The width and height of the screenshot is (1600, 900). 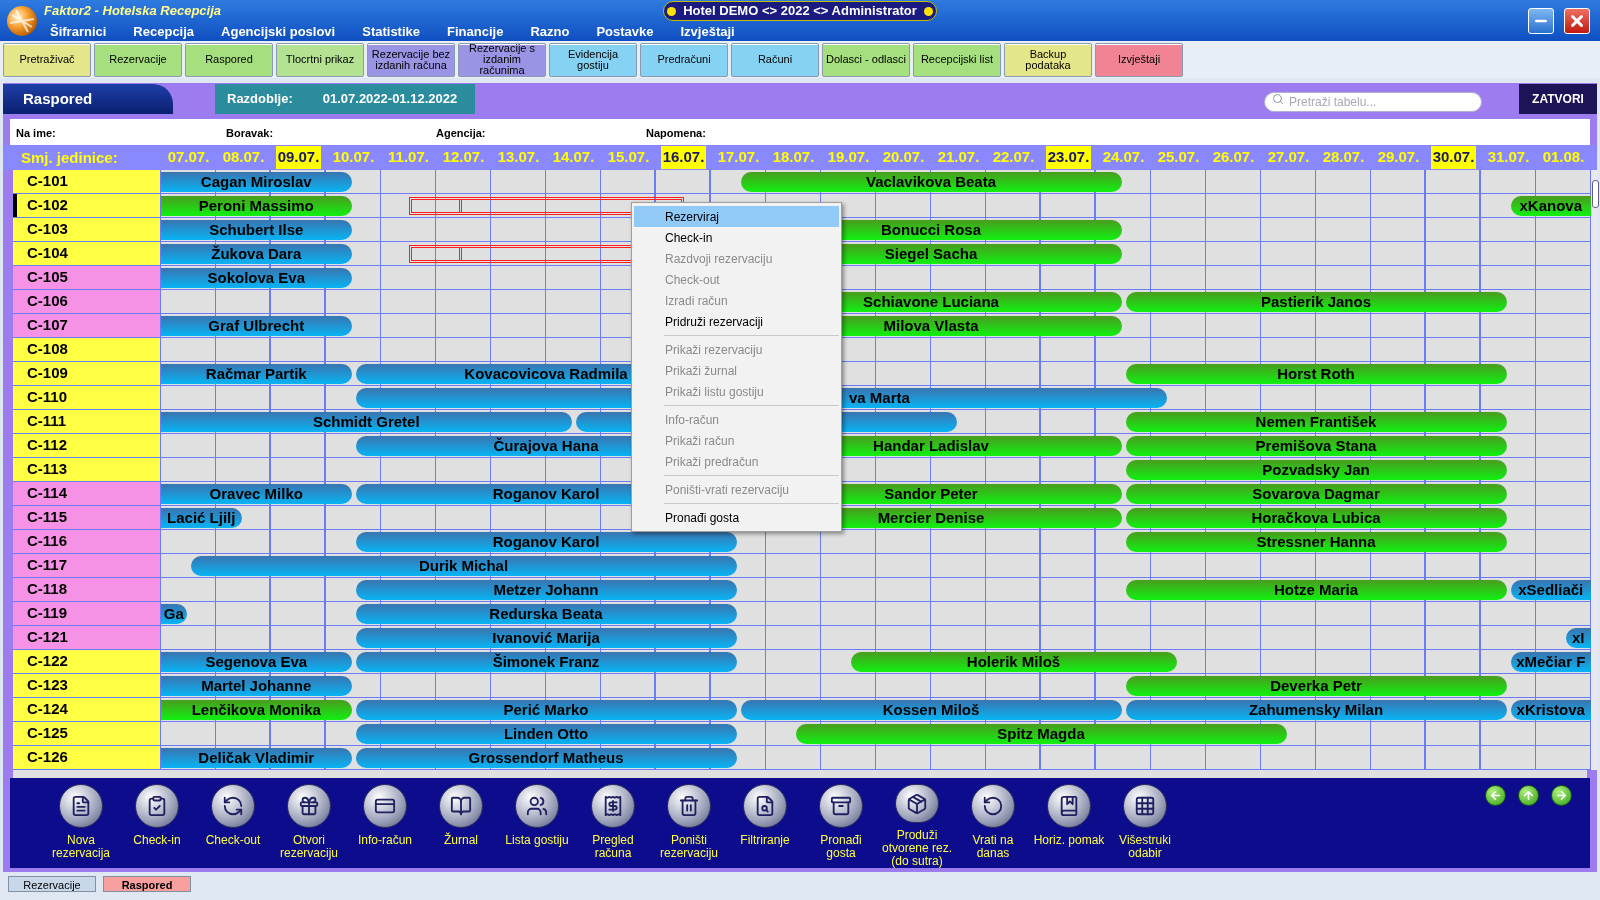 I want to click on date-header: 09.07., so click(x=298, y=157).